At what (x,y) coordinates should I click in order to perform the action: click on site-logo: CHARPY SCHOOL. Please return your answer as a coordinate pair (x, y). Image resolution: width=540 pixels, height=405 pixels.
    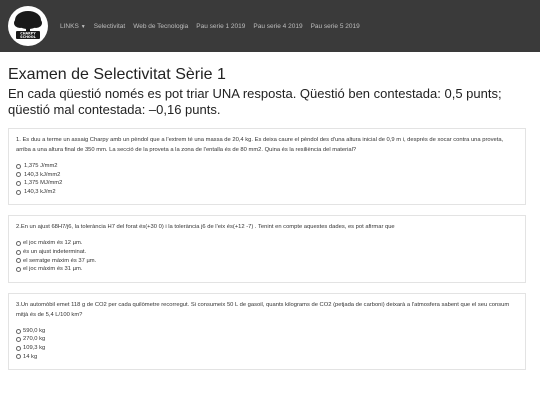
    Looking at the image, I should click on (28, 26).